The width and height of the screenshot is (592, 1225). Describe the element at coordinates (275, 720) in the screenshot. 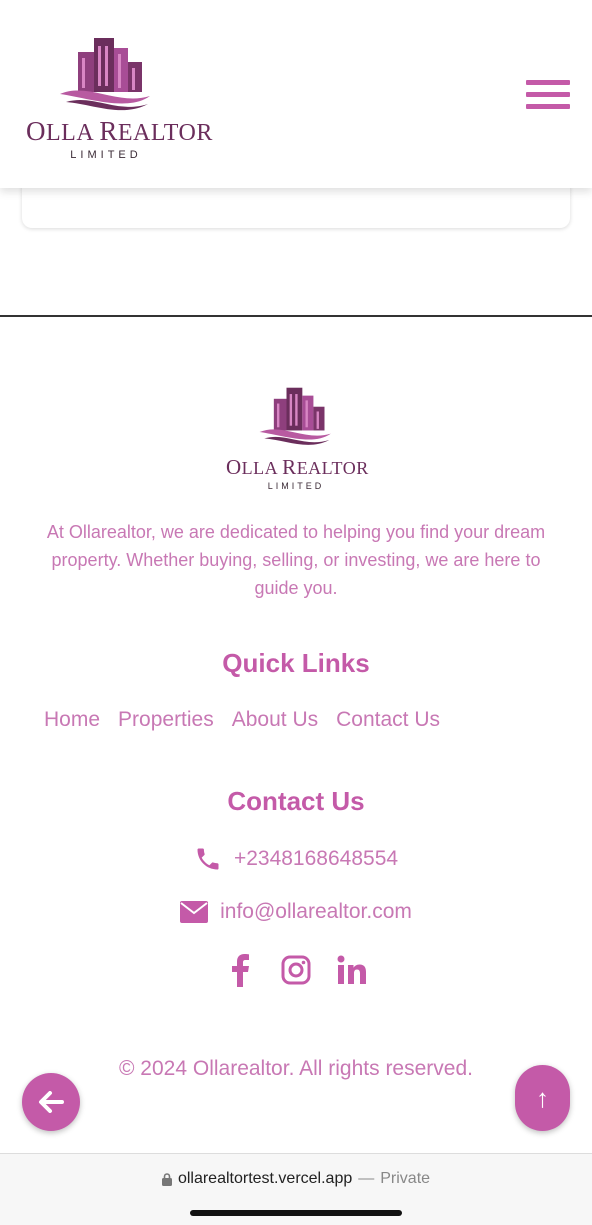

I see `link-about-us: About Us` at that location.